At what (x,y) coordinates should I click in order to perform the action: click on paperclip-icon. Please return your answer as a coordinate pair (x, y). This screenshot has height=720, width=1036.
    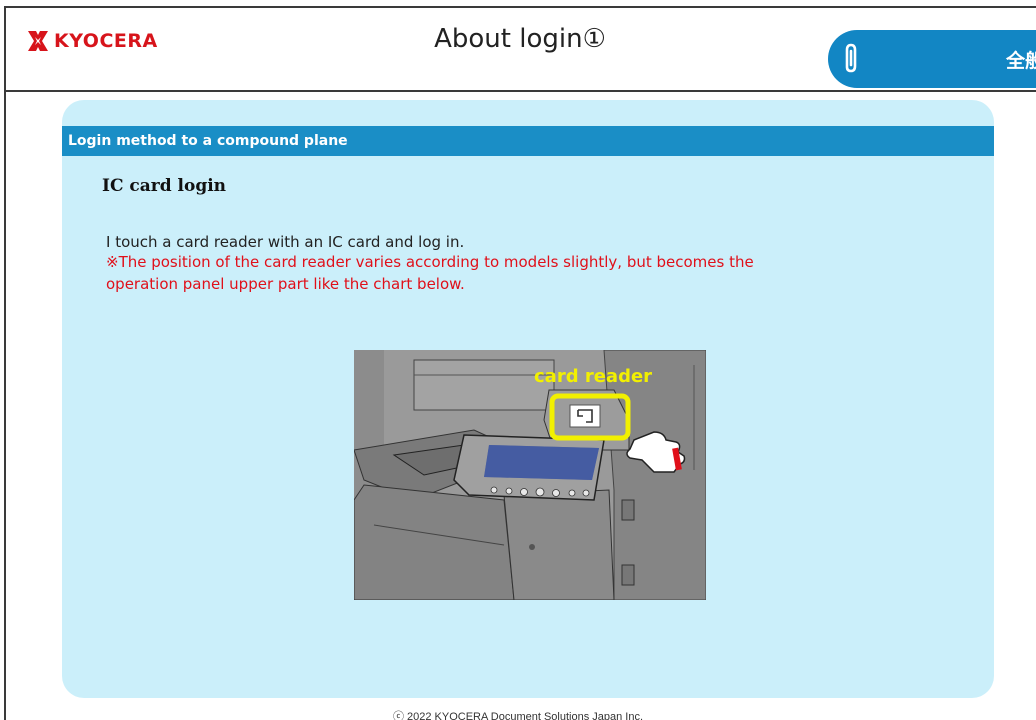
    Looking at the image, I should click on (851, 58).